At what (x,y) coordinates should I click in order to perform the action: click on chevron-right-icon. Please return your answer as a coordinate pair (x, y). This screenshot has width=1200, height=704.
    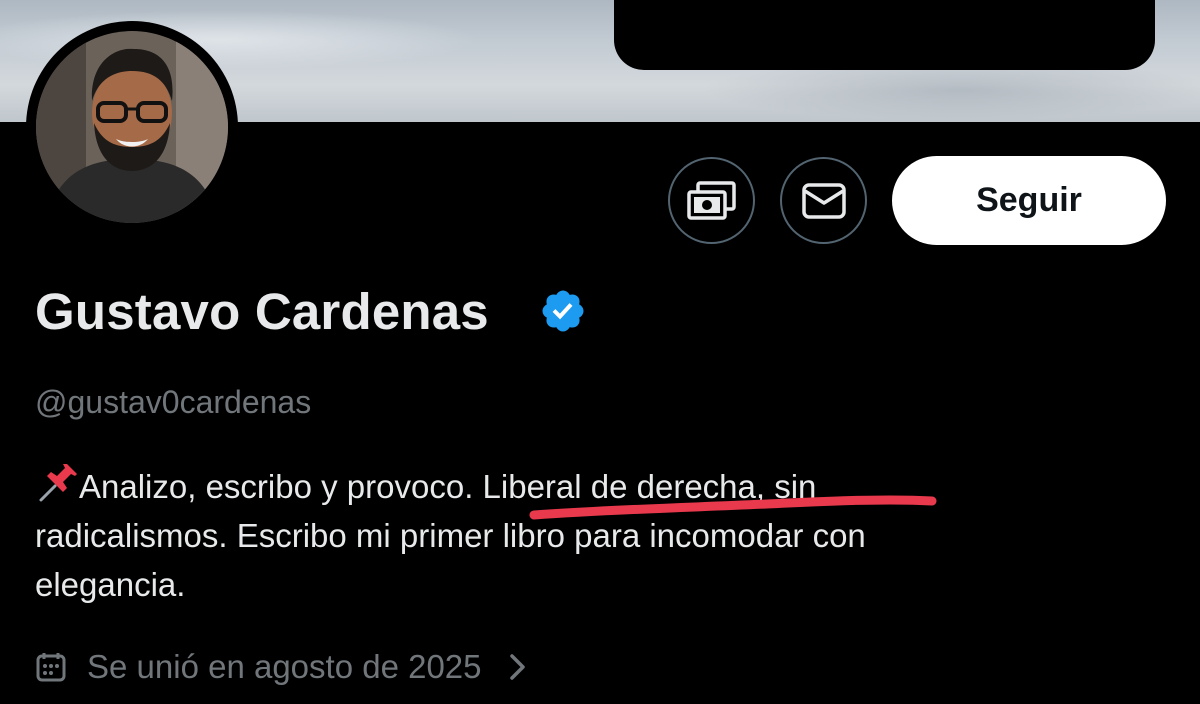
    Looking at the image, I should click on (518, 667).